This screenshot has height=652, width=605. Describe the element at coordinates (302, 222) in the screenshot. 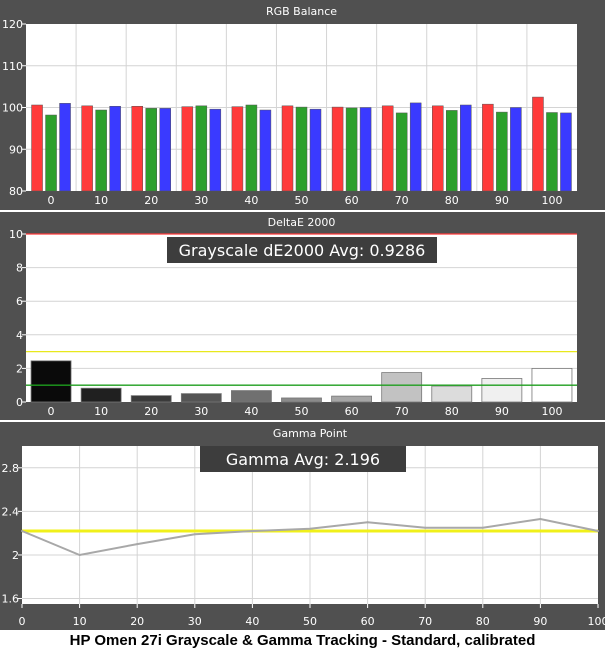

I see `chart-title: DeltaE 2000` at that location.